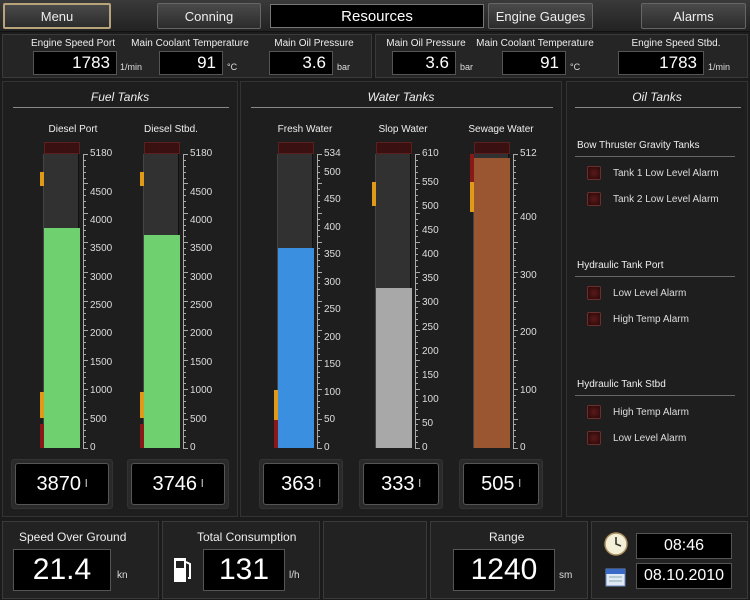 This screenshot has height=600, width=750. What do you see at coordinates (430, 375) in the screenshot?
I see `tick-label: 150` at bounding box center [430, 375].